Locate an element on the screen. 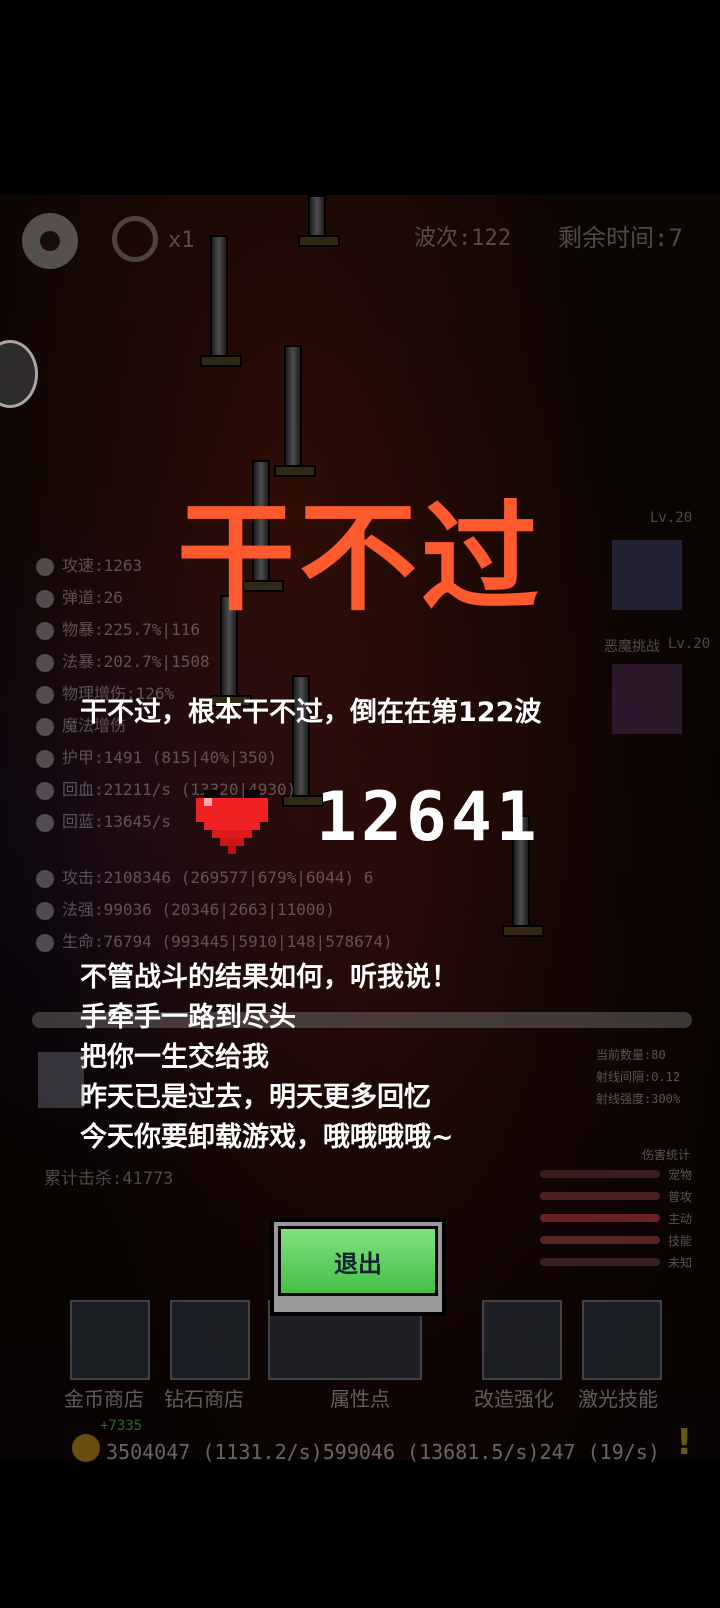 Image resolution: width=720 pixels, height=1608 pixels. heart-count: 12641 is located at coordinates (428, 817).